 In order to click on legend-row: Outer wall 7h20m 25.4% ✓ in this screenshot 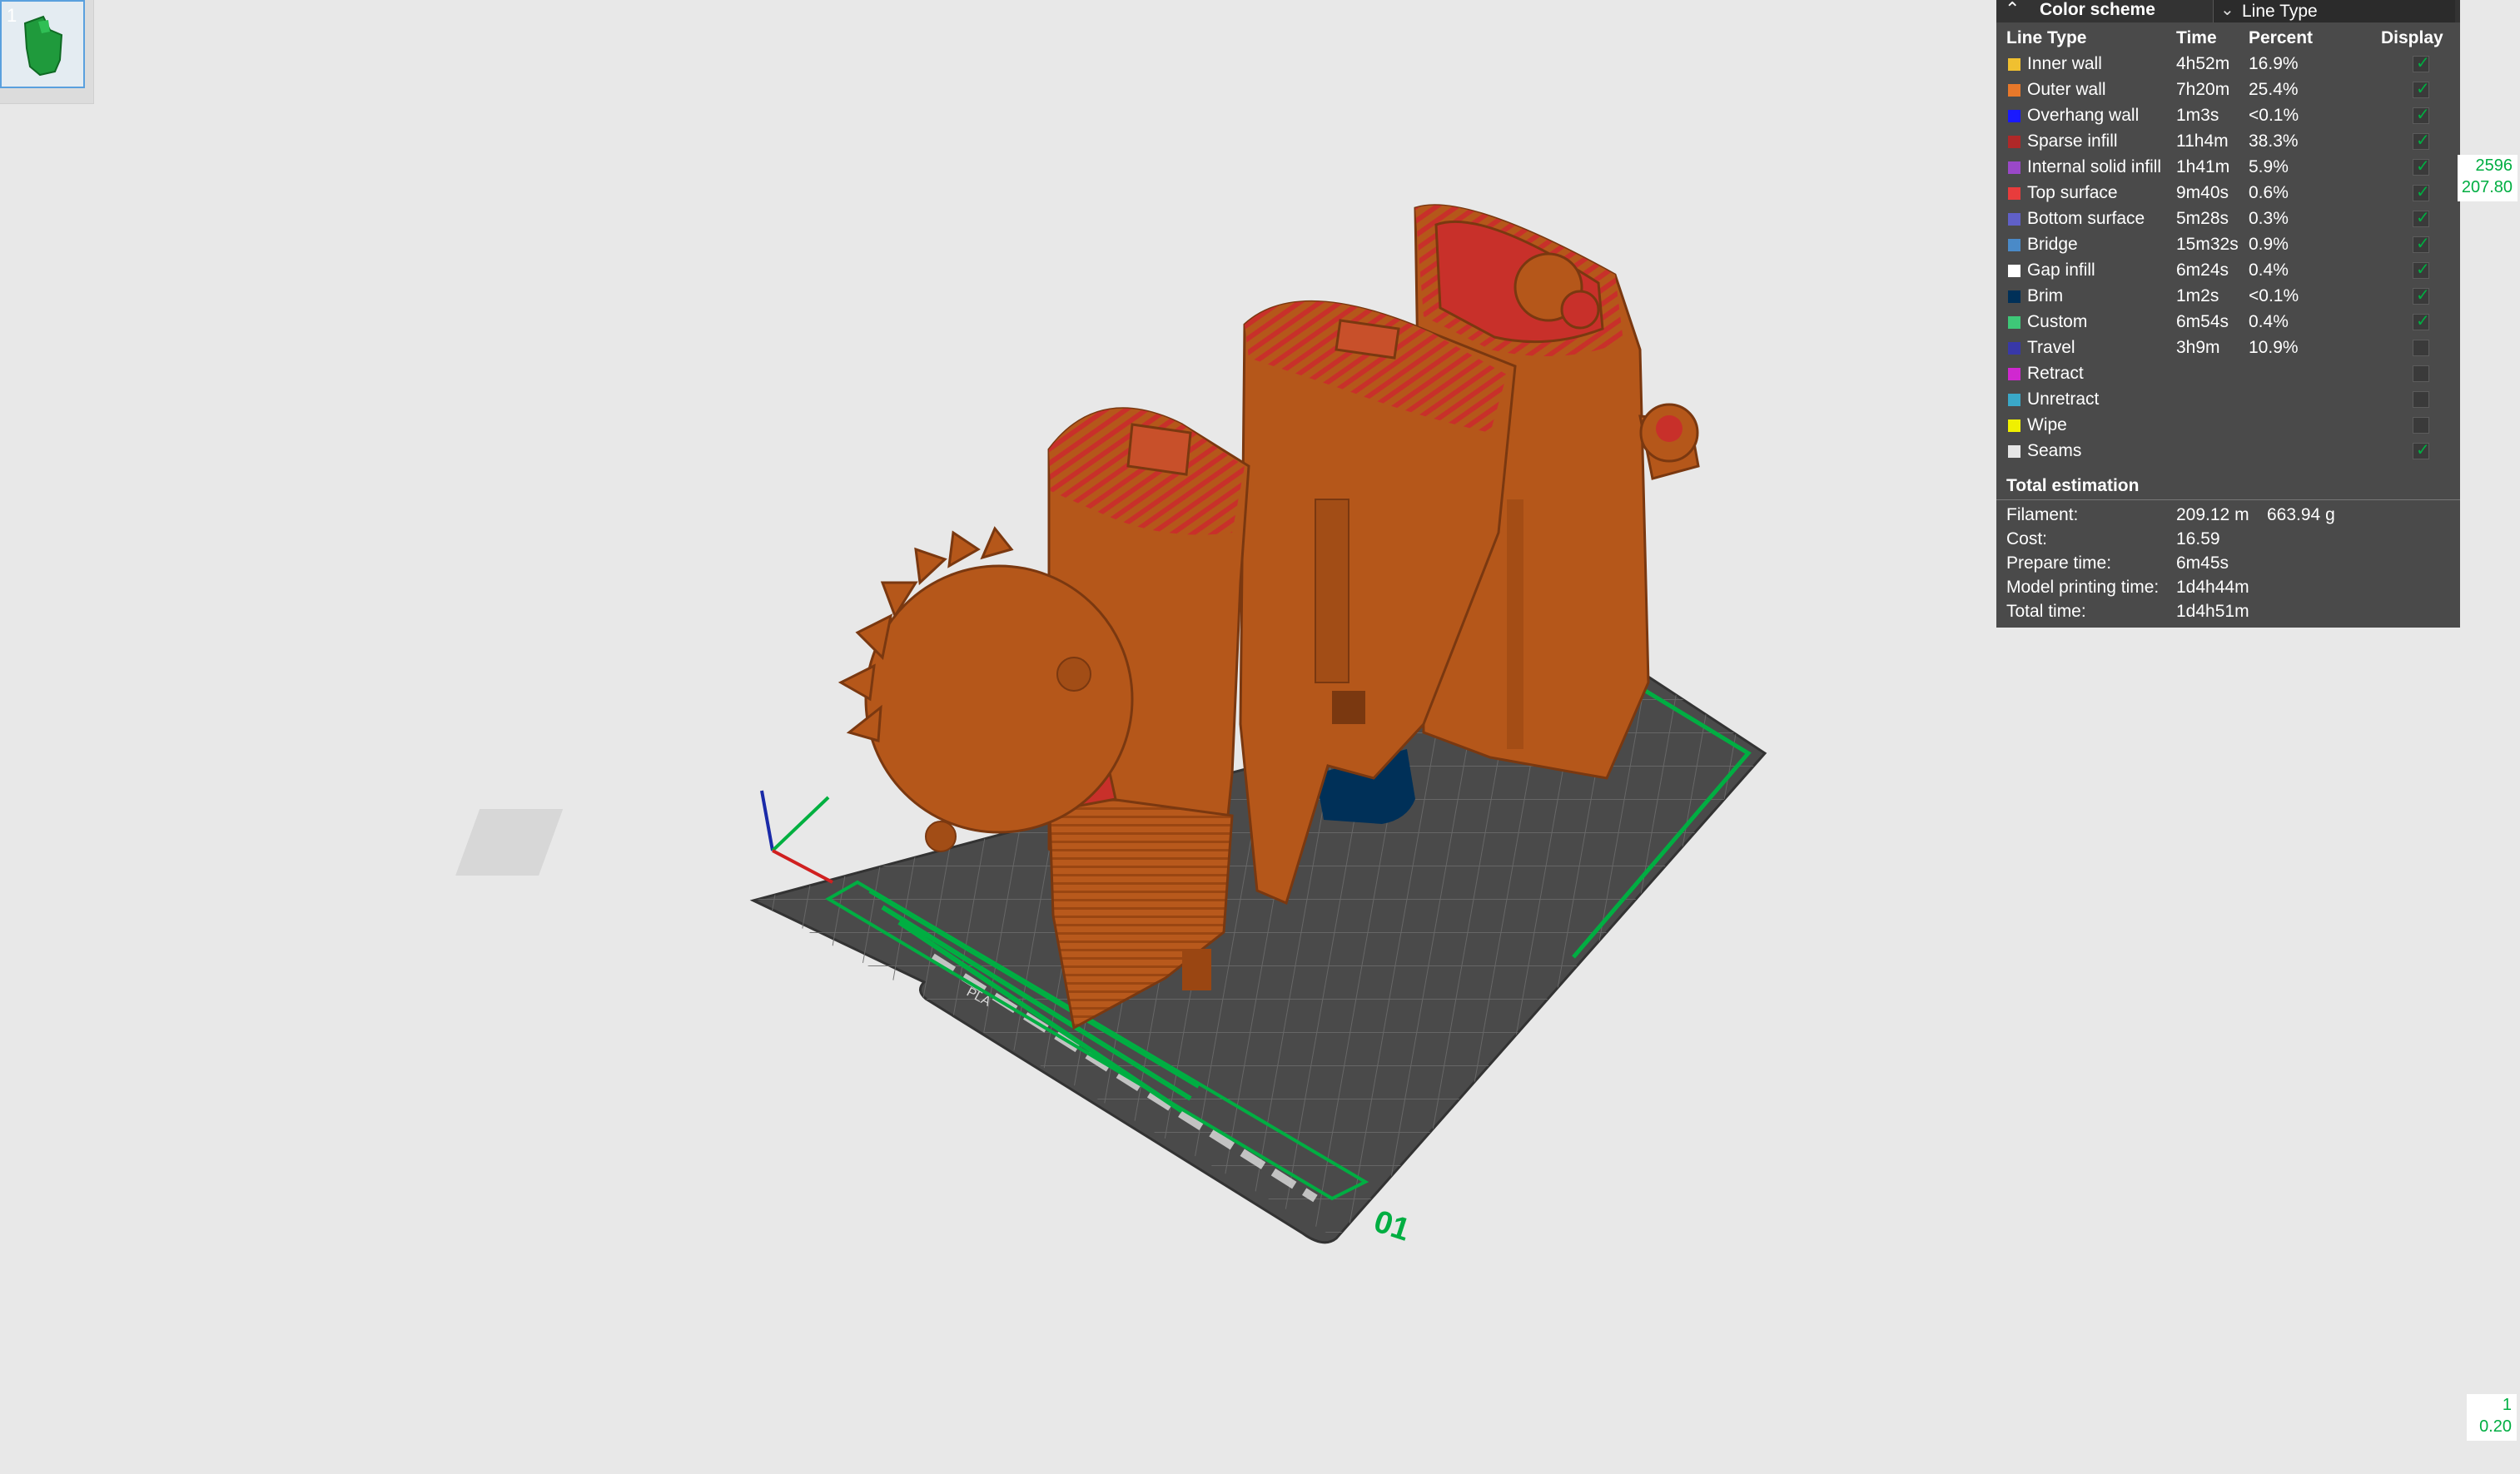, I will do `click(2228, 90)`.